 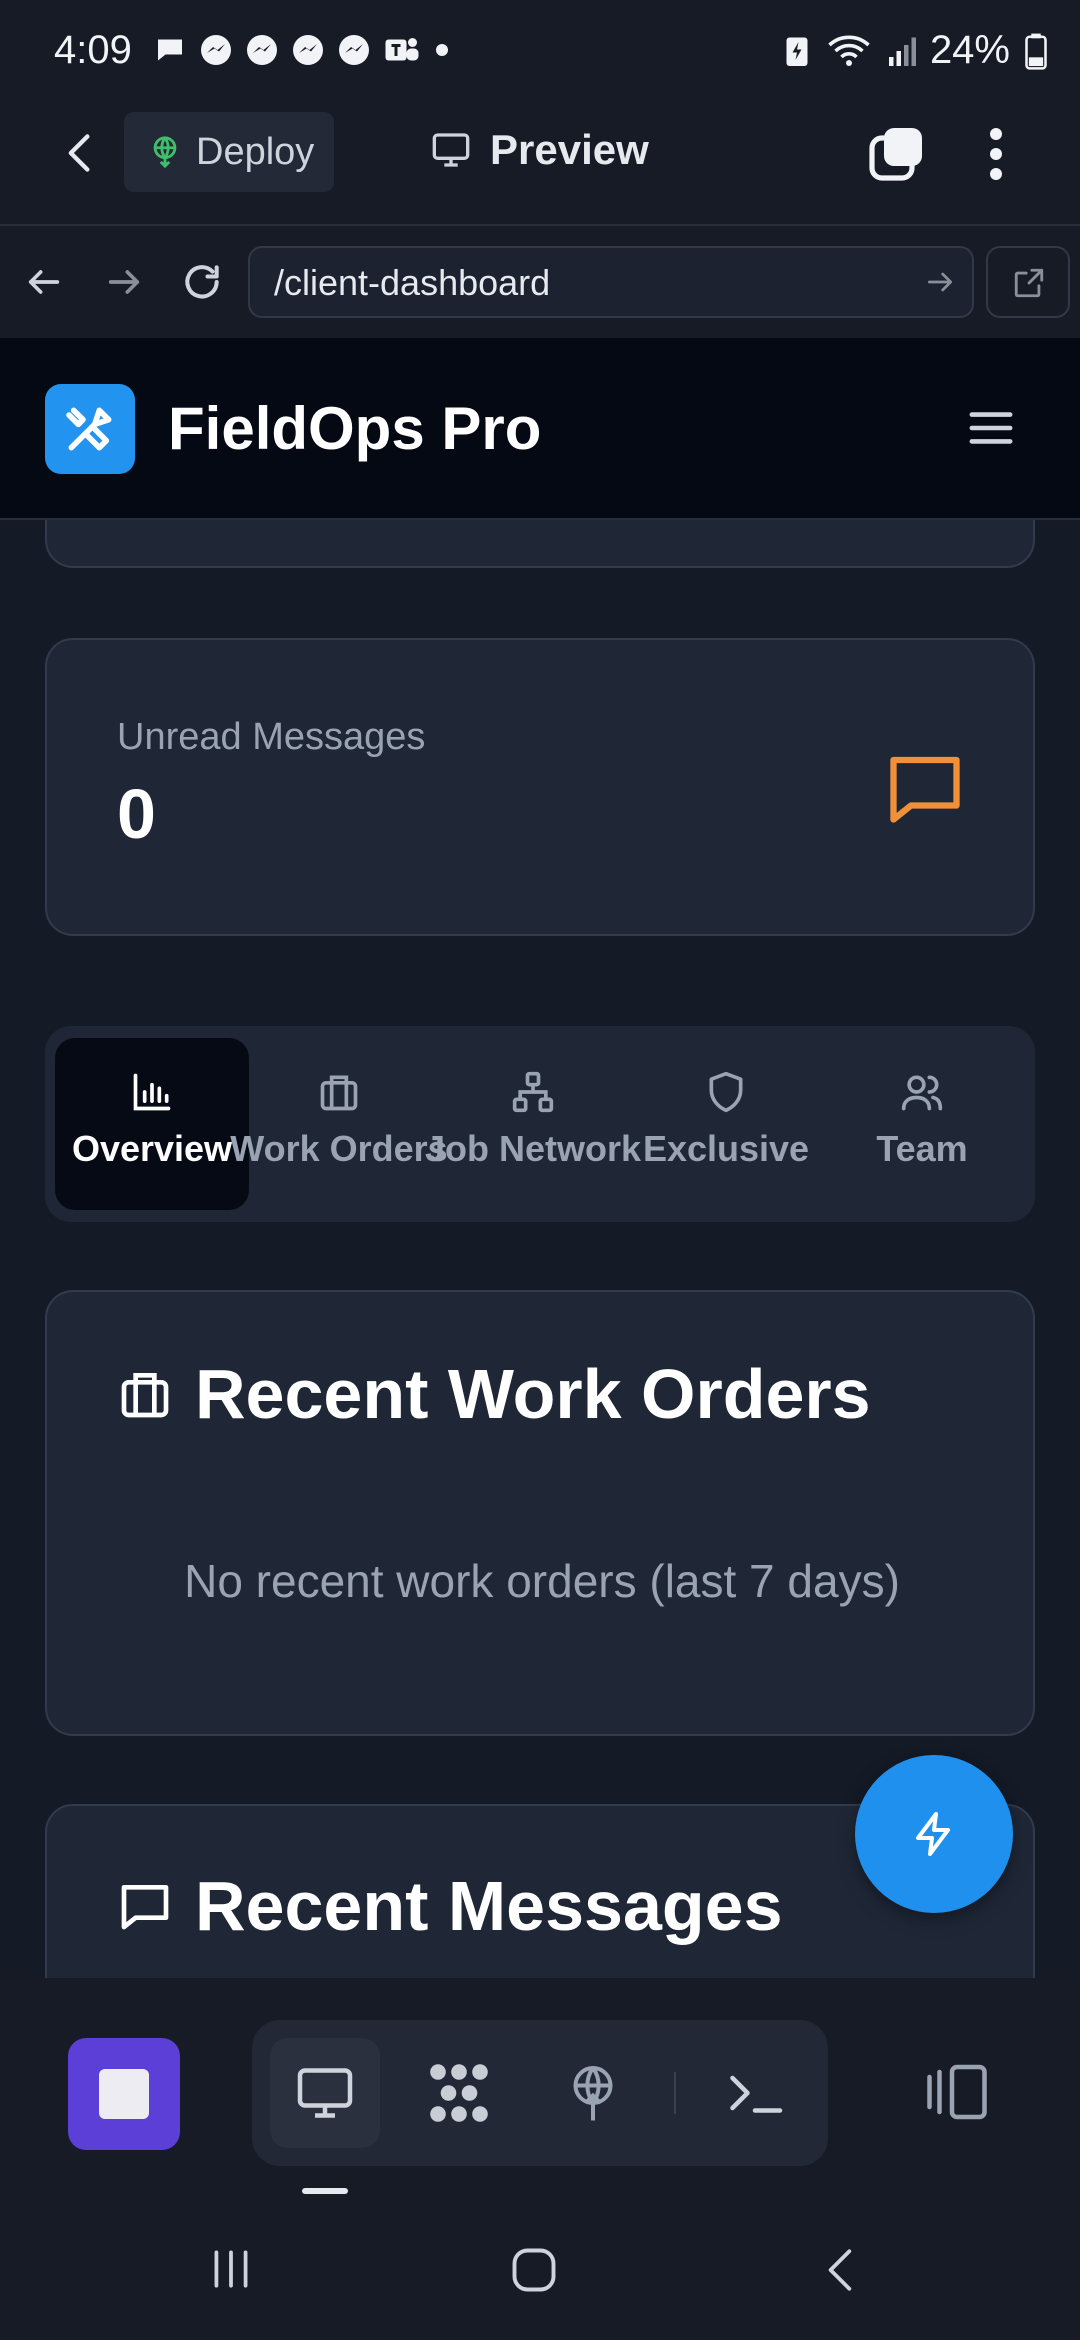 I want to click on notification-icons, so click(x=302, y=50).